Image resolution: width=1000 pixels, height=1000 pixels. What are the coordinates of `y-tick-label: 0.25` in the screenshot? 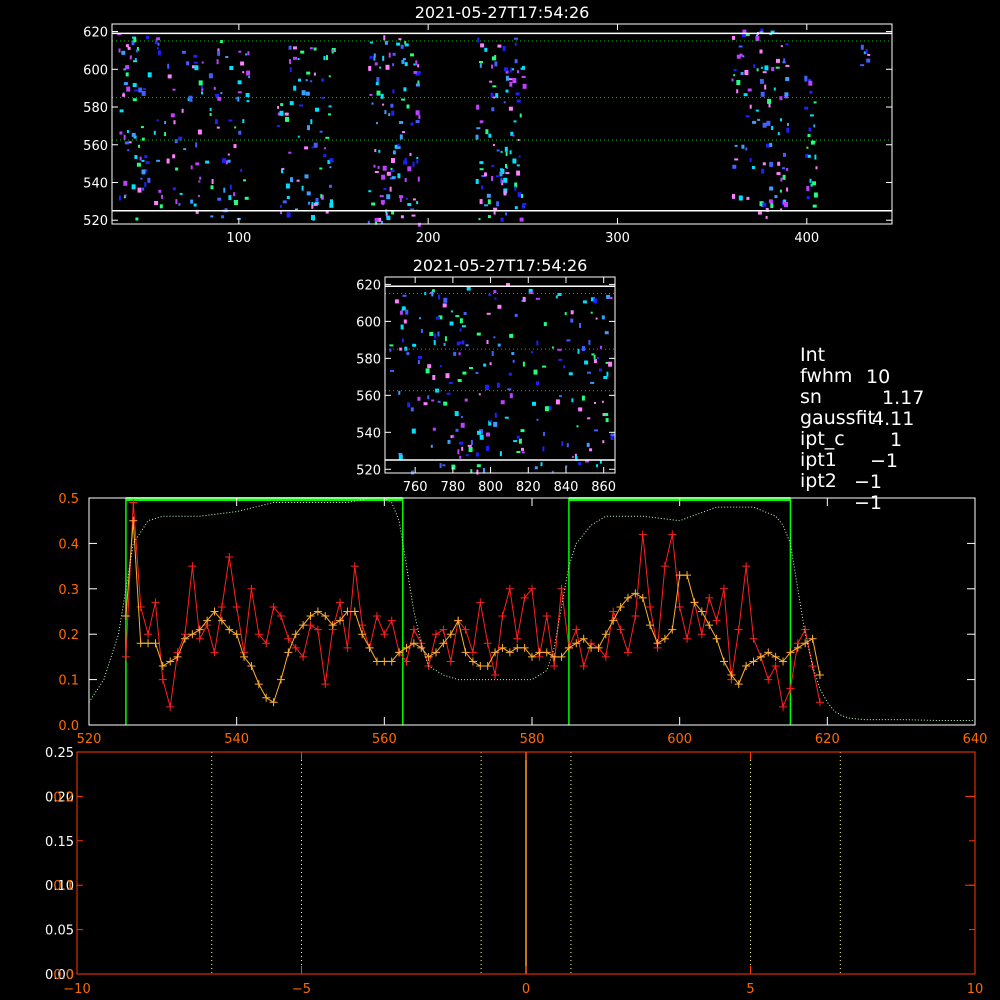 It's located at (59, 753).